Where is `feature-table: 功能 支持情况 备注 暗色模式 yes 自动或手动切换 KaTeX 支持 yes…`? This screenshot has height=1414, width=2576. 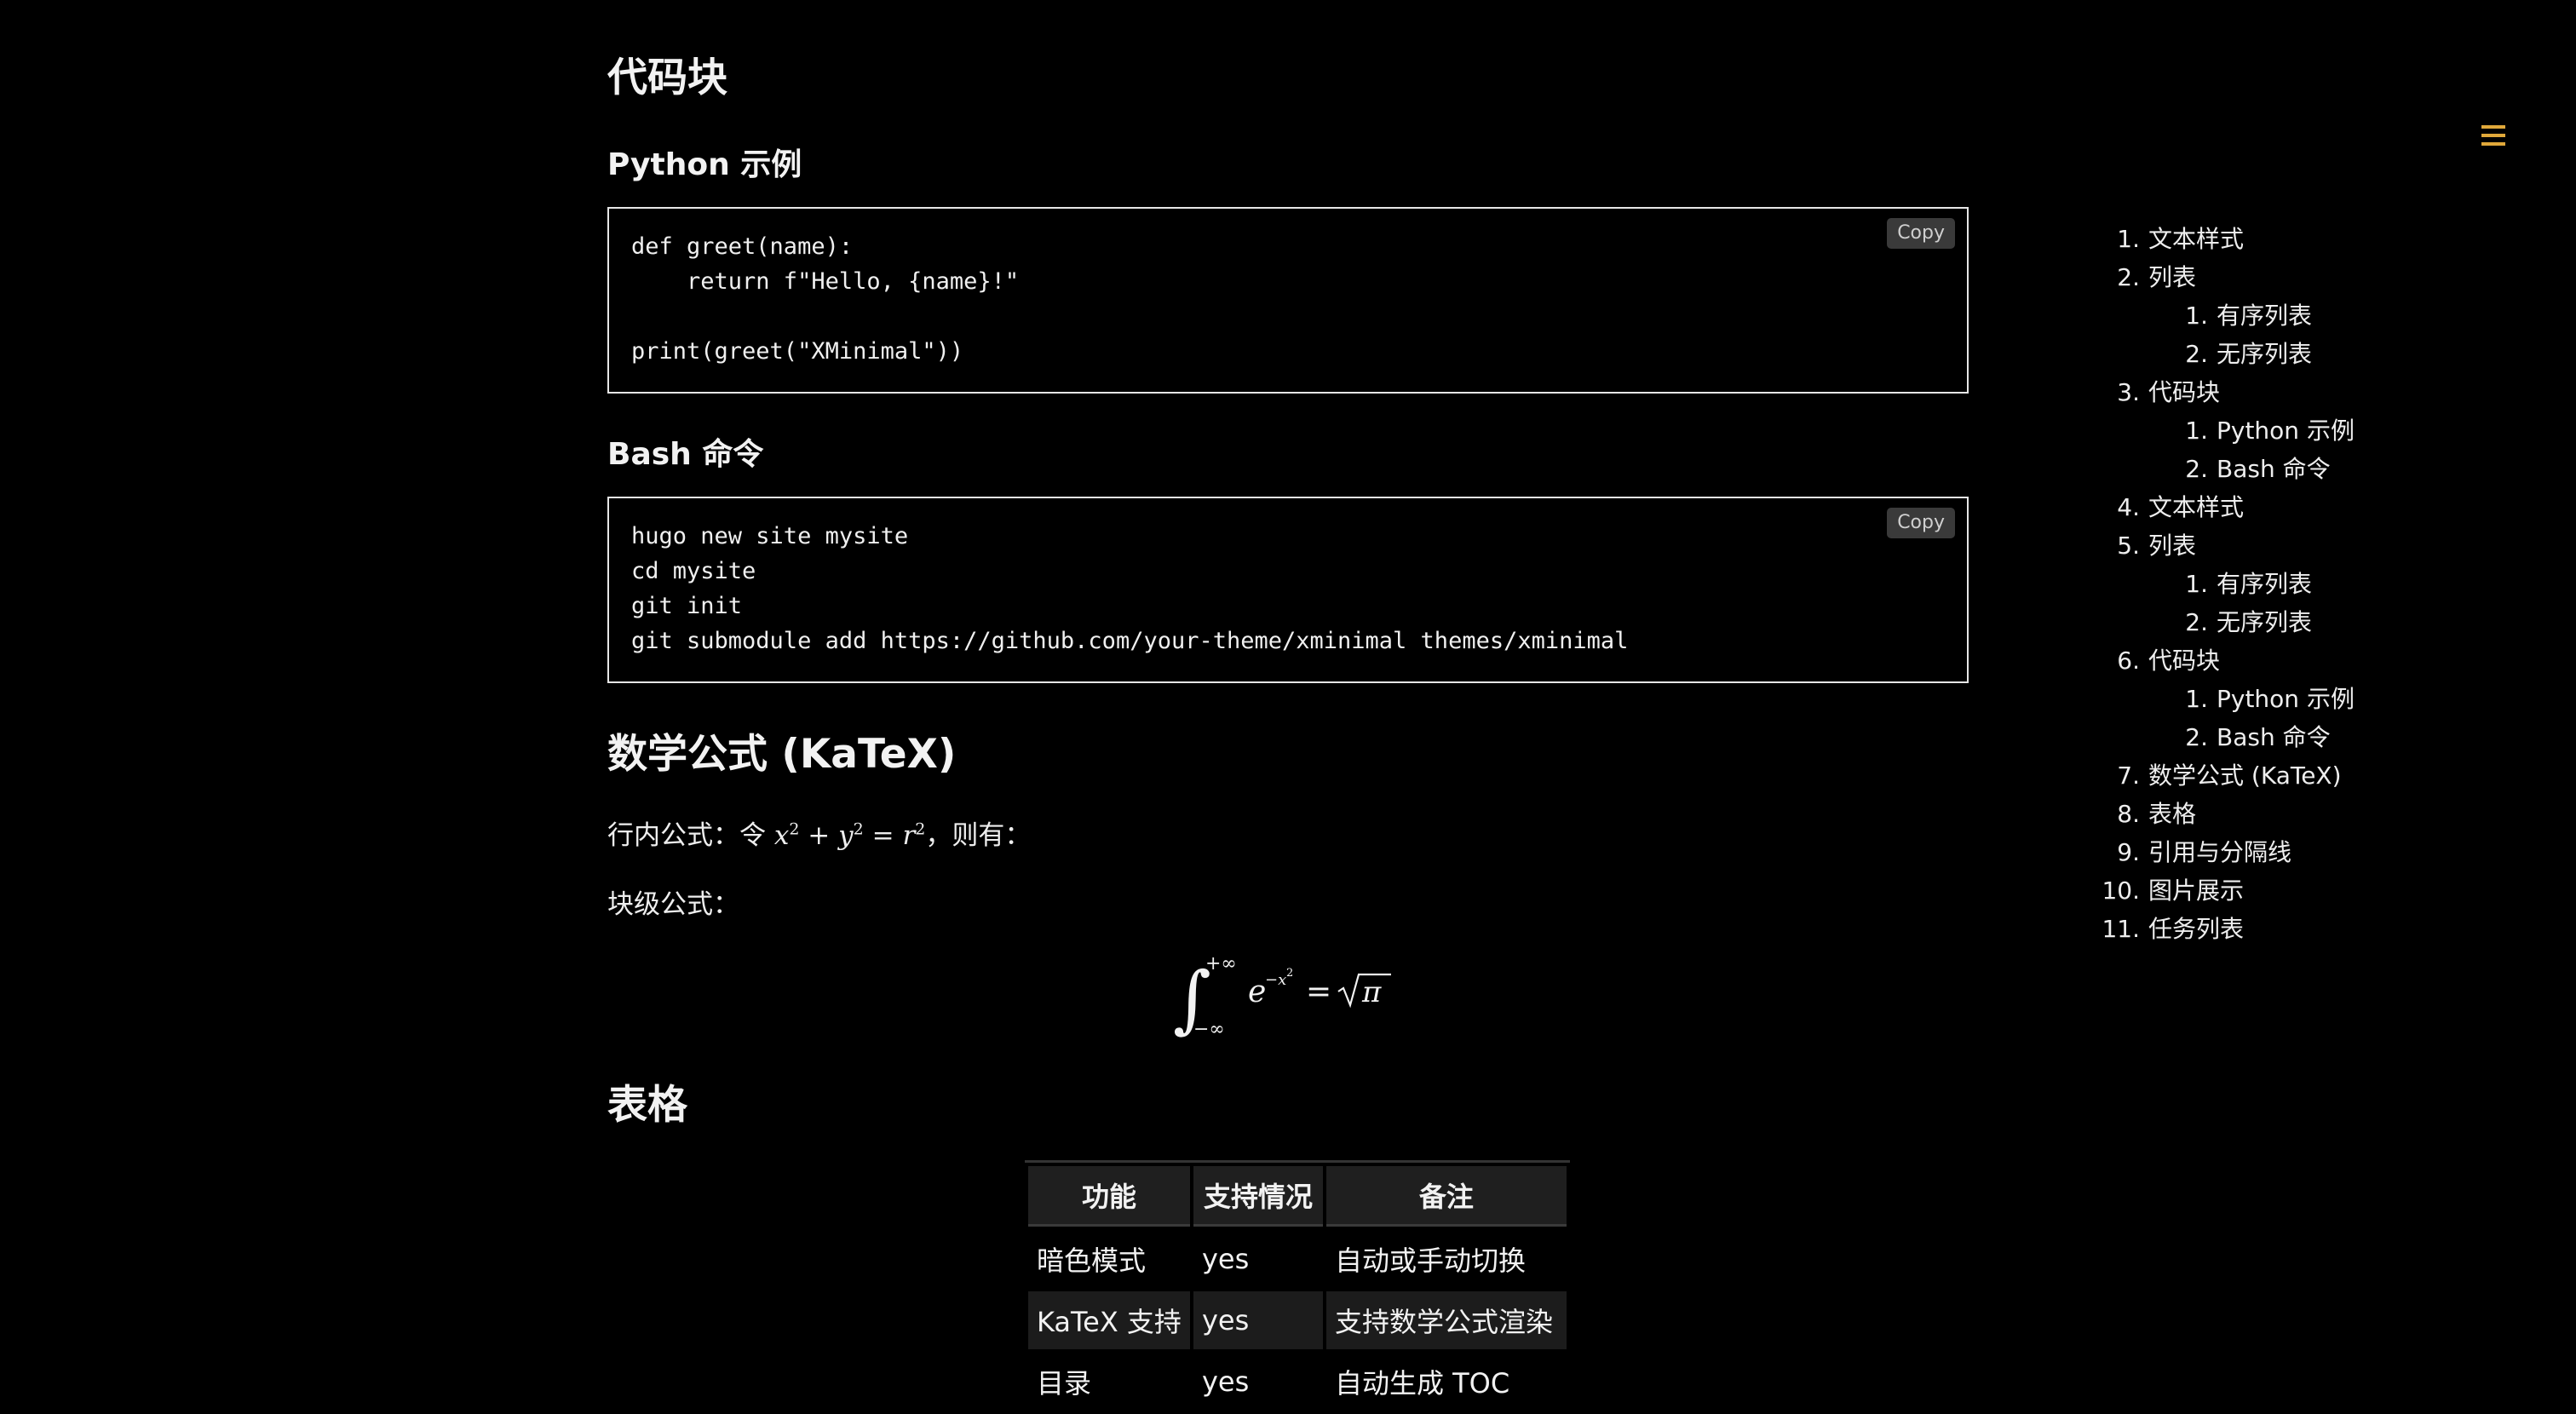
feature-table: 功能 支持情况 备注 暗色模式 yes 自动或手动切换 KaTeX 支持 yes… is located at coordinates (1298, 1287).